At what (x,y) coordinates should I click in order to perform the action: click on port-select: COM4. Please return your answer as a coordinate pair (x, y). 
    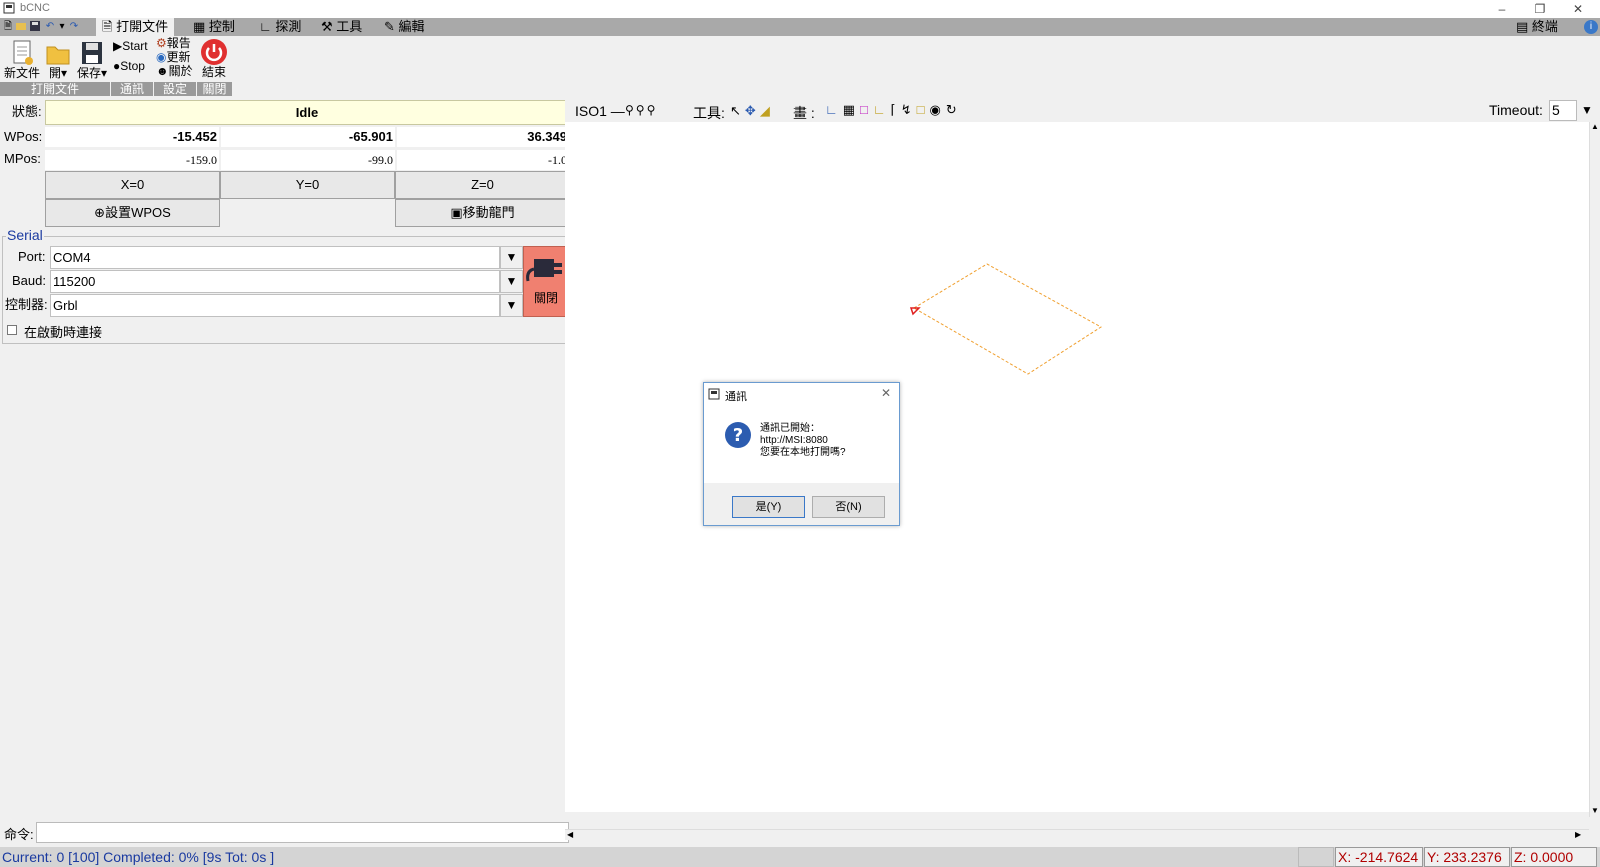
    Looking at the image, I should click on (275, 257).